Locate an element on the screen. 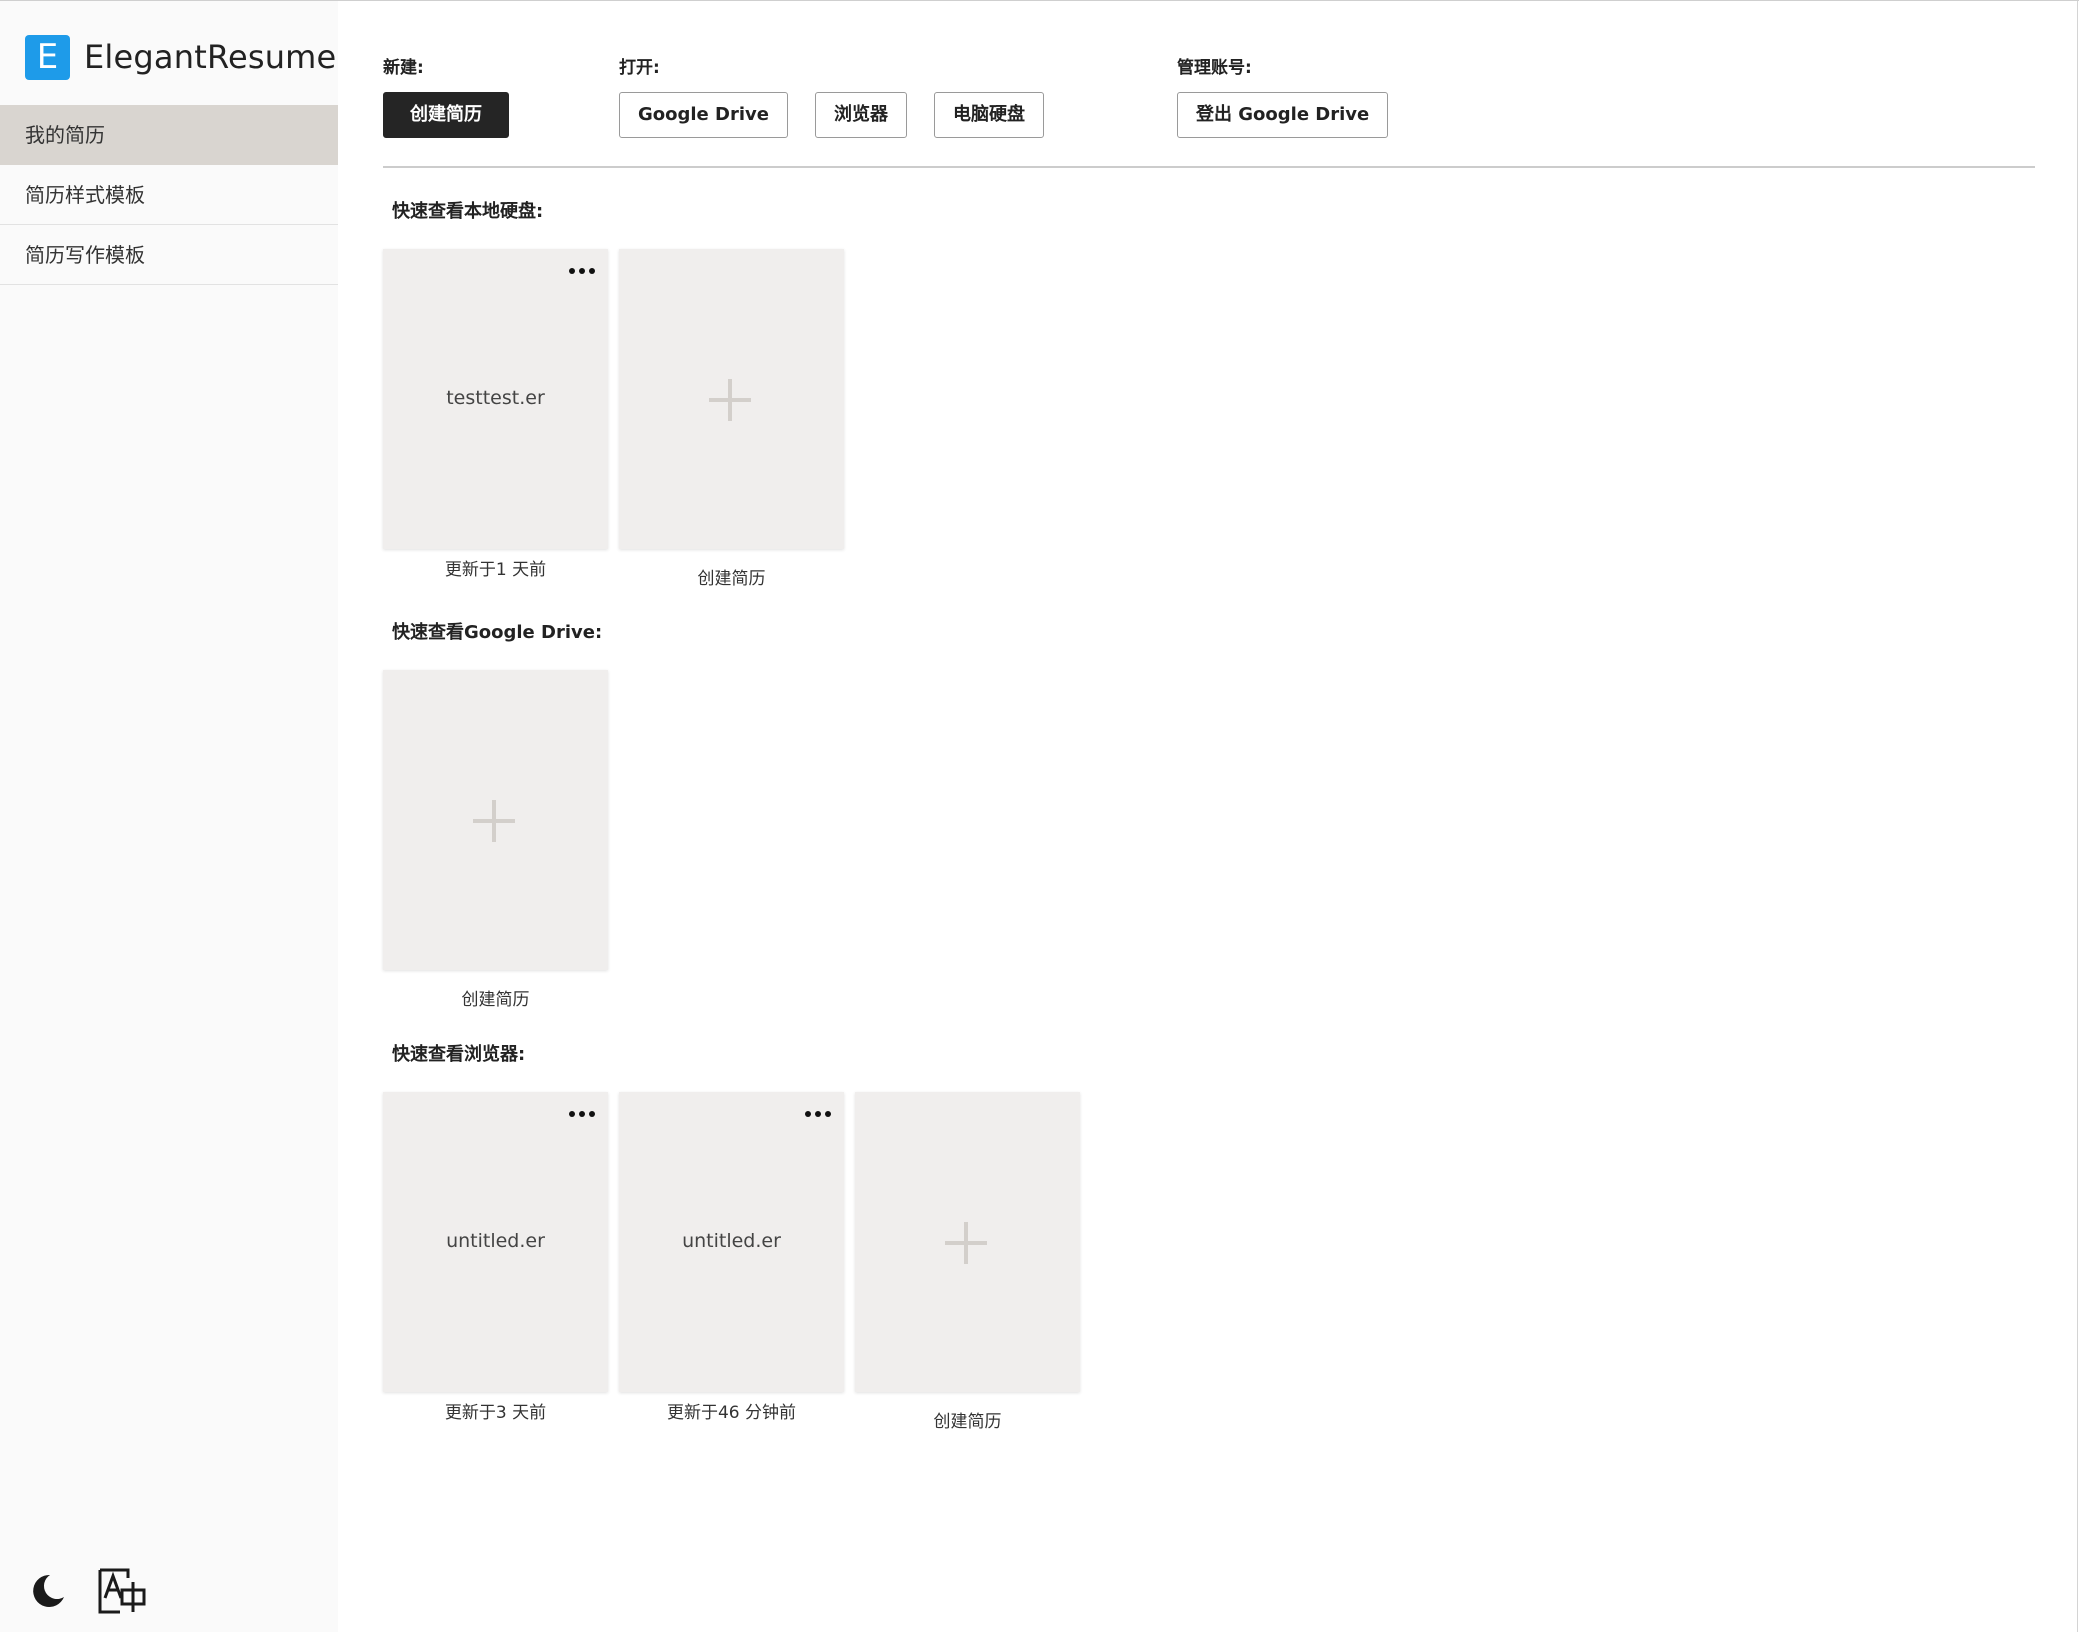 The width and height of the screenshot is (2079, 1632). sidebar-item-style-templates: 简历样式模板 is located at coordinates (169, 195).